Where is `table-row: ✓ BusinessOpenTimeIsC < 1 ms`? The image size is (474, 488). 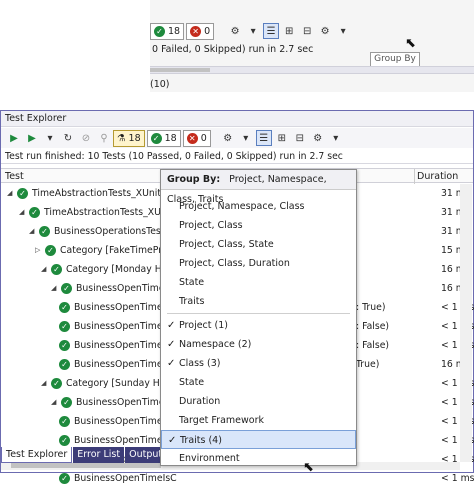
table-row: ✓ BusinessOpenTimeIsC < 1 ms is located at coordinates (237, 478).